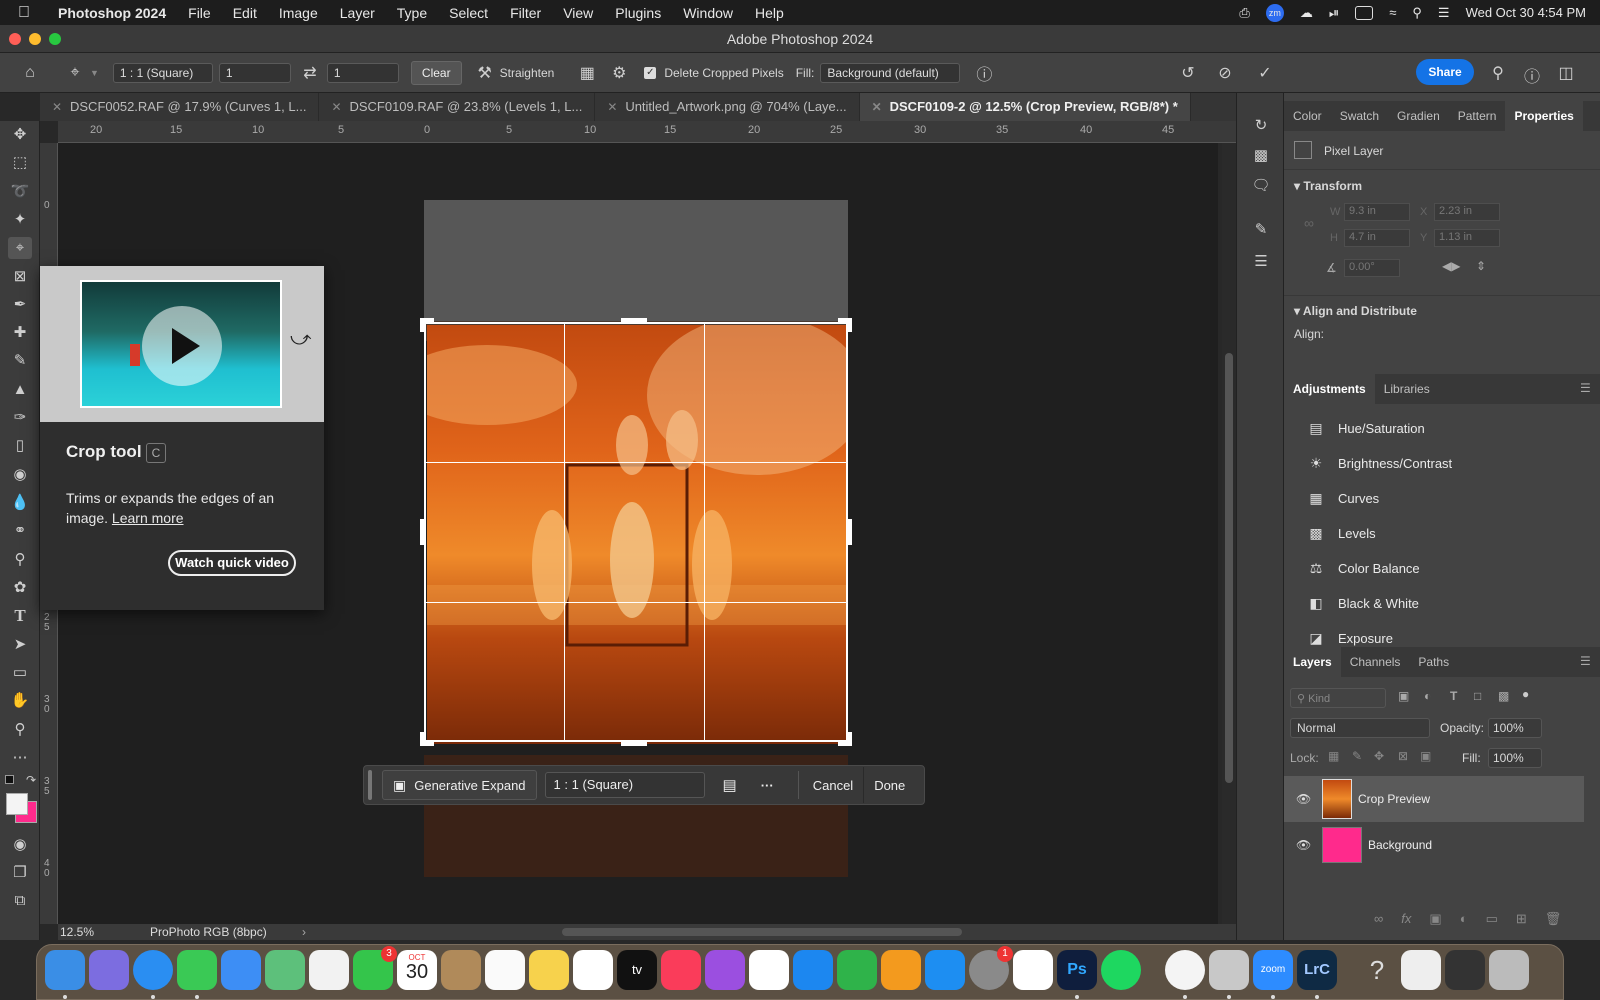 The image size is (1600, 1000). I want to click on crop-frame, so click(636, 532).